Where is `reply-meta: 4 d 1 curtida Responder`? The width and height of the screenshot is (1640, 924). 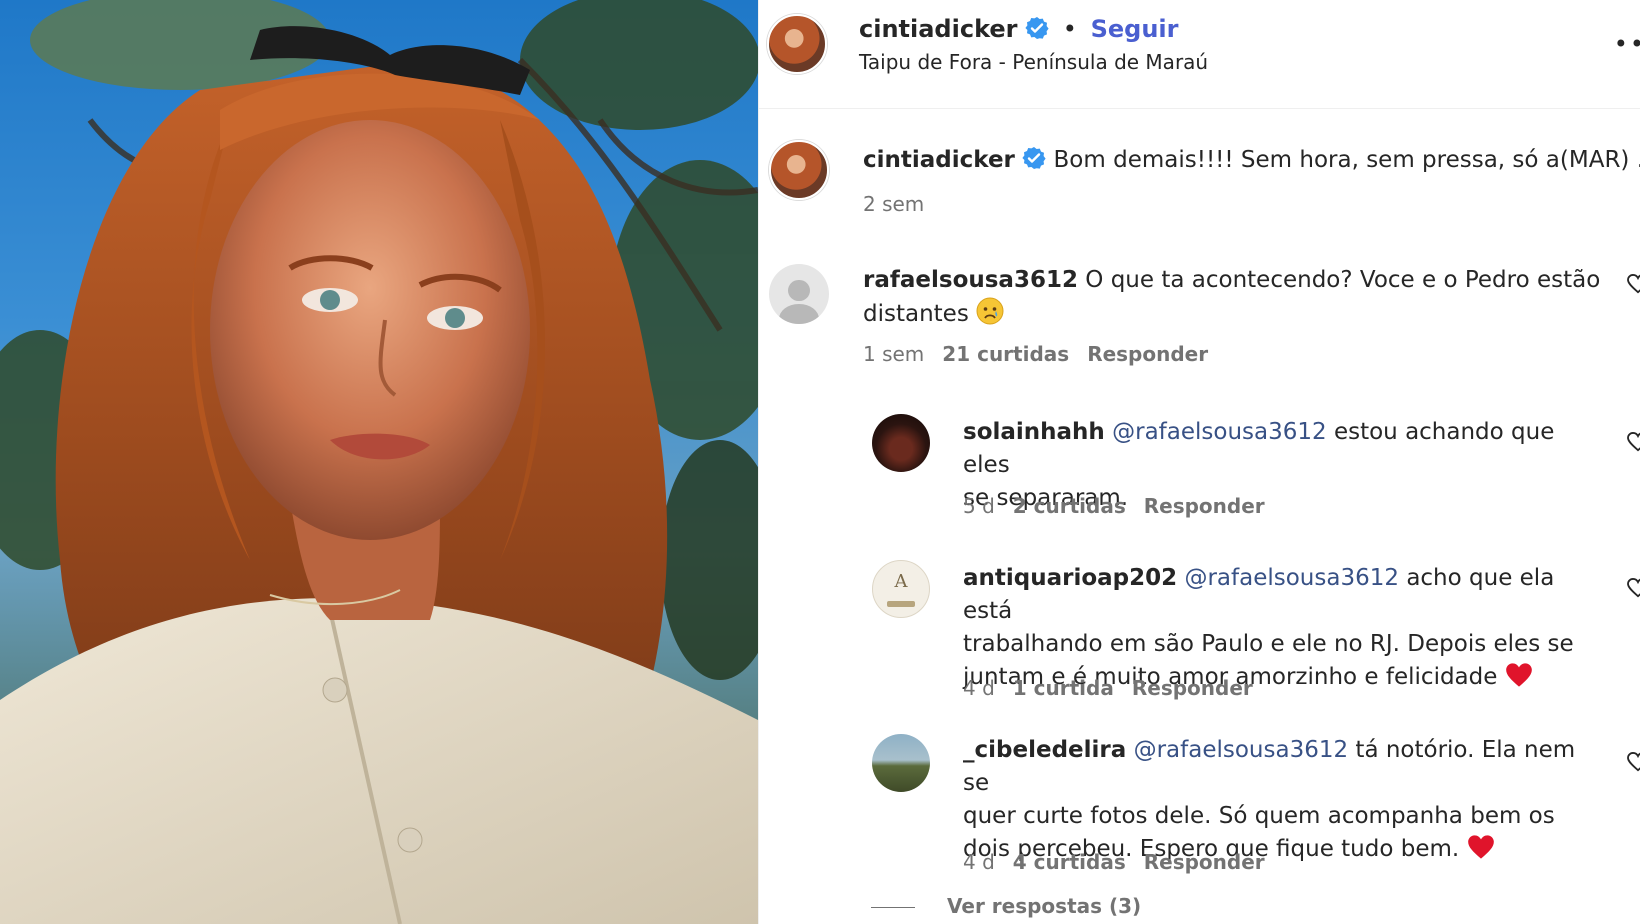 reply-meta: 4 d 1 curtida Responder is located at coordinates (1108, 688).